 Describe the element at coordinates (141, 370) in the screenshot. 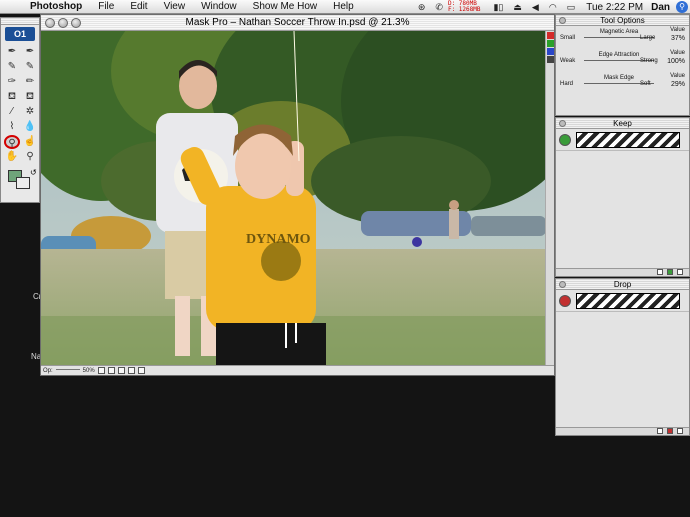

I see `view-mode-5-button` at that location.